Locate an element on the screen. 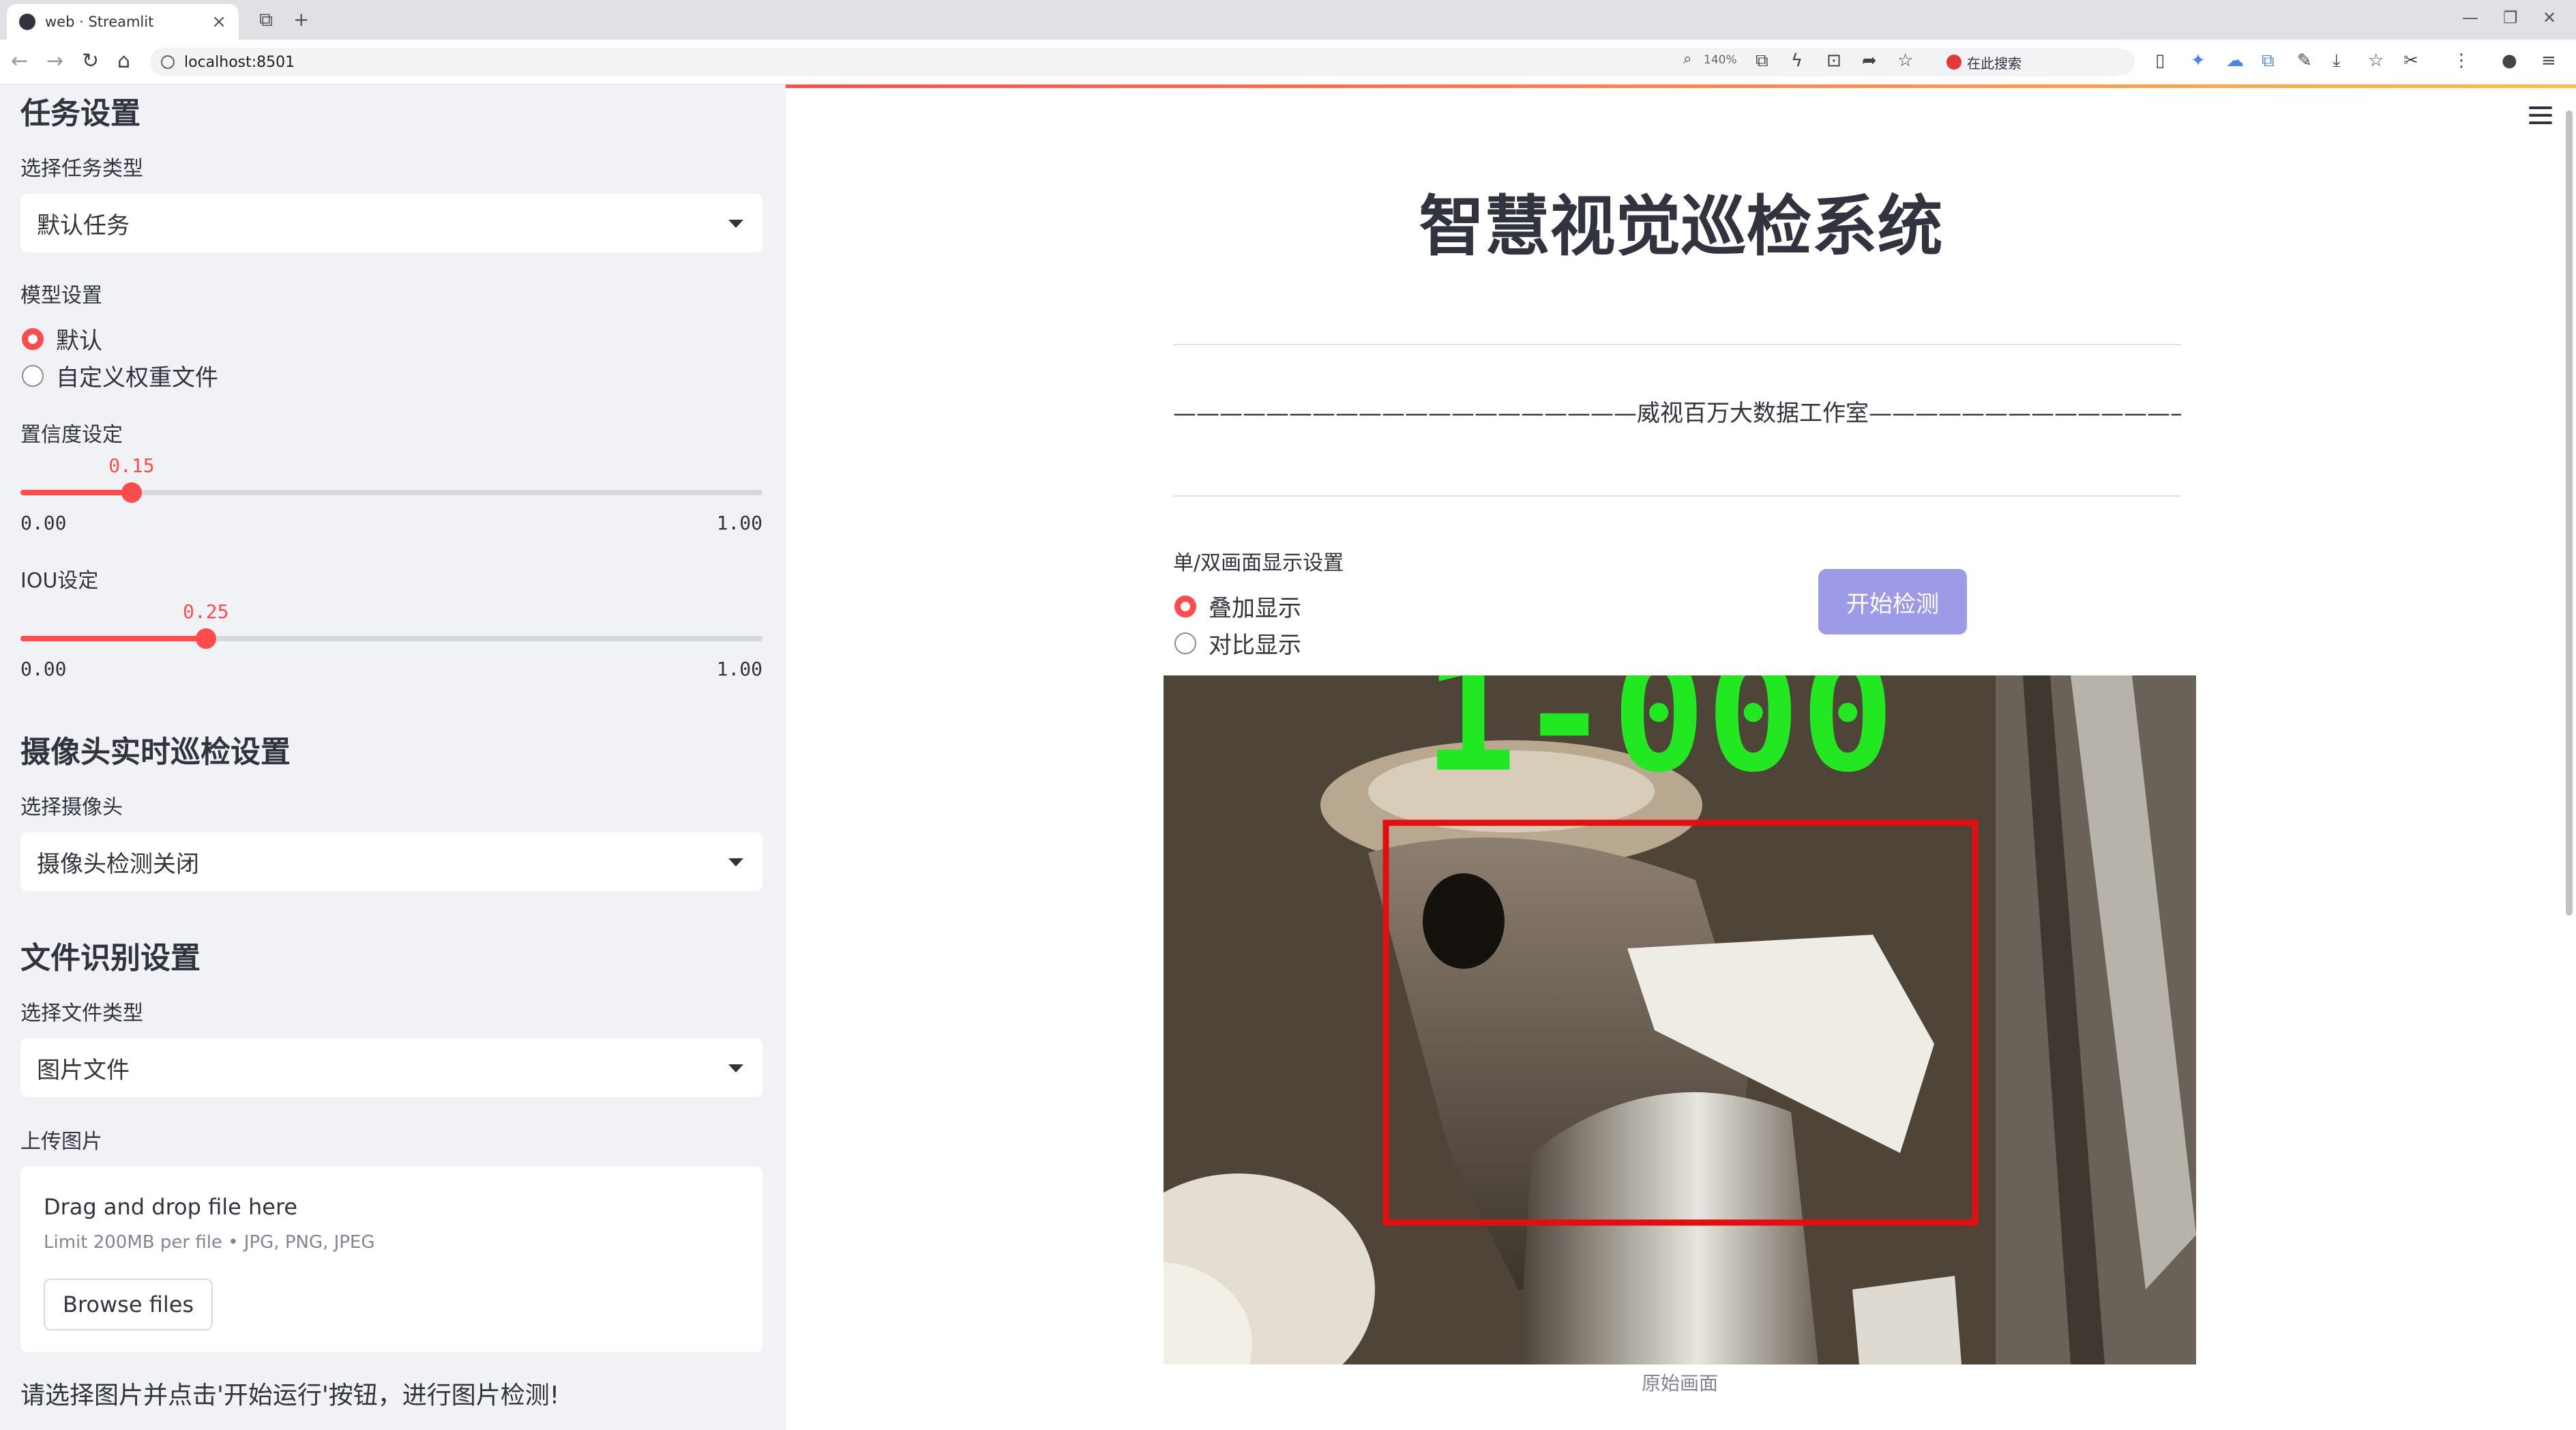 The height and width of the screenshot is (1430, 2576). display-option-compare: 对比显示 is located at coordinates (1237, 643).